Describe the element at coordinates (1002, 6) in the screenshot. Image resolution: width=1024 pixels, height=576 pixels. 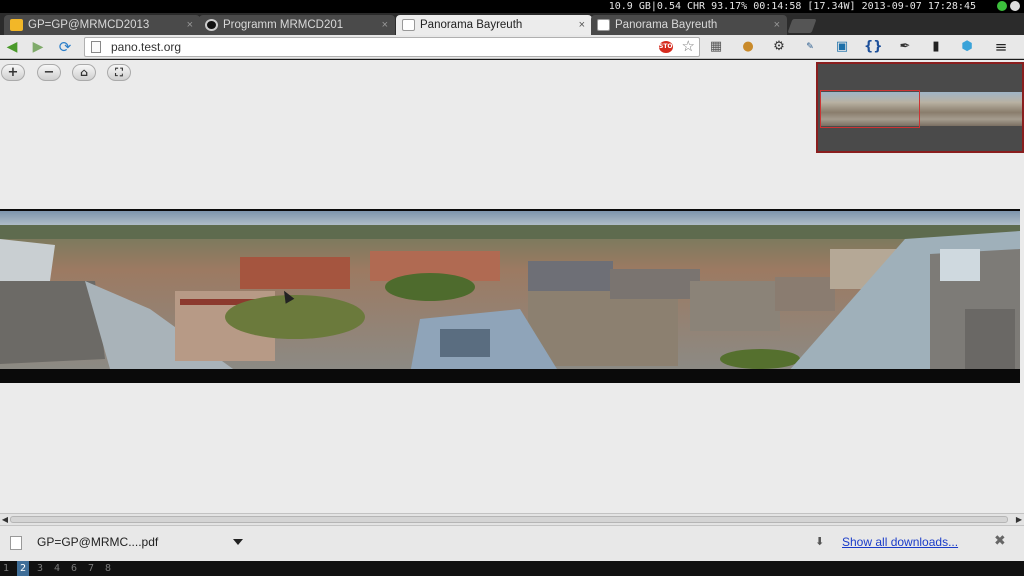
I see `network-icon` at that location.